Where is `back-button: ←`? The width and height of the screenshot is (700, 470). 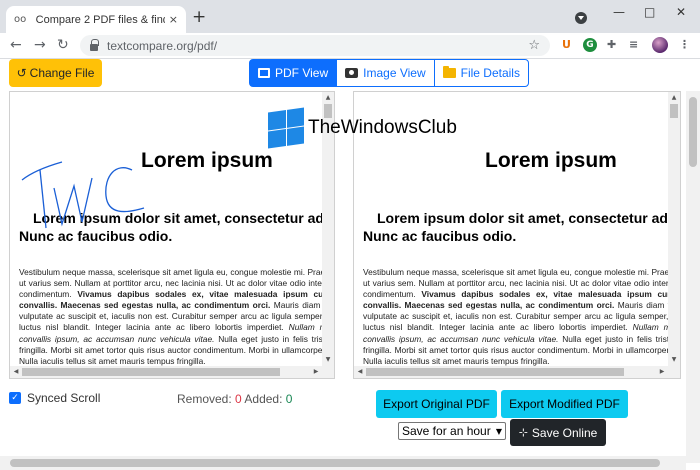 back-button: ← is located at coordinates (16, 45).